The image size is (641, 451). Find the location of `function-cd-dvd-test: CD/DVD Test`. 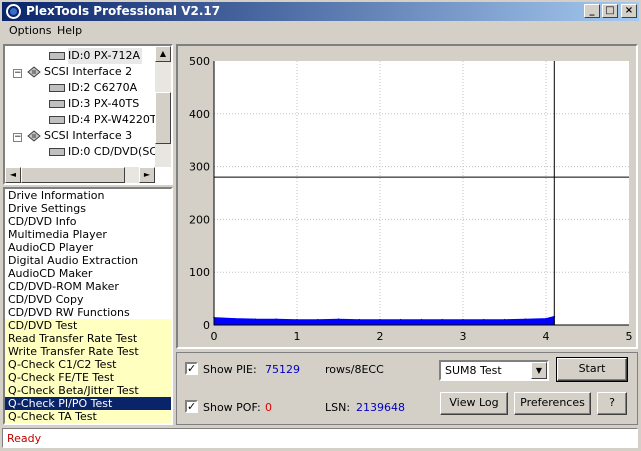

function-cd-dvd-test: CD/DVD Test is located at coordinates (88, 325).